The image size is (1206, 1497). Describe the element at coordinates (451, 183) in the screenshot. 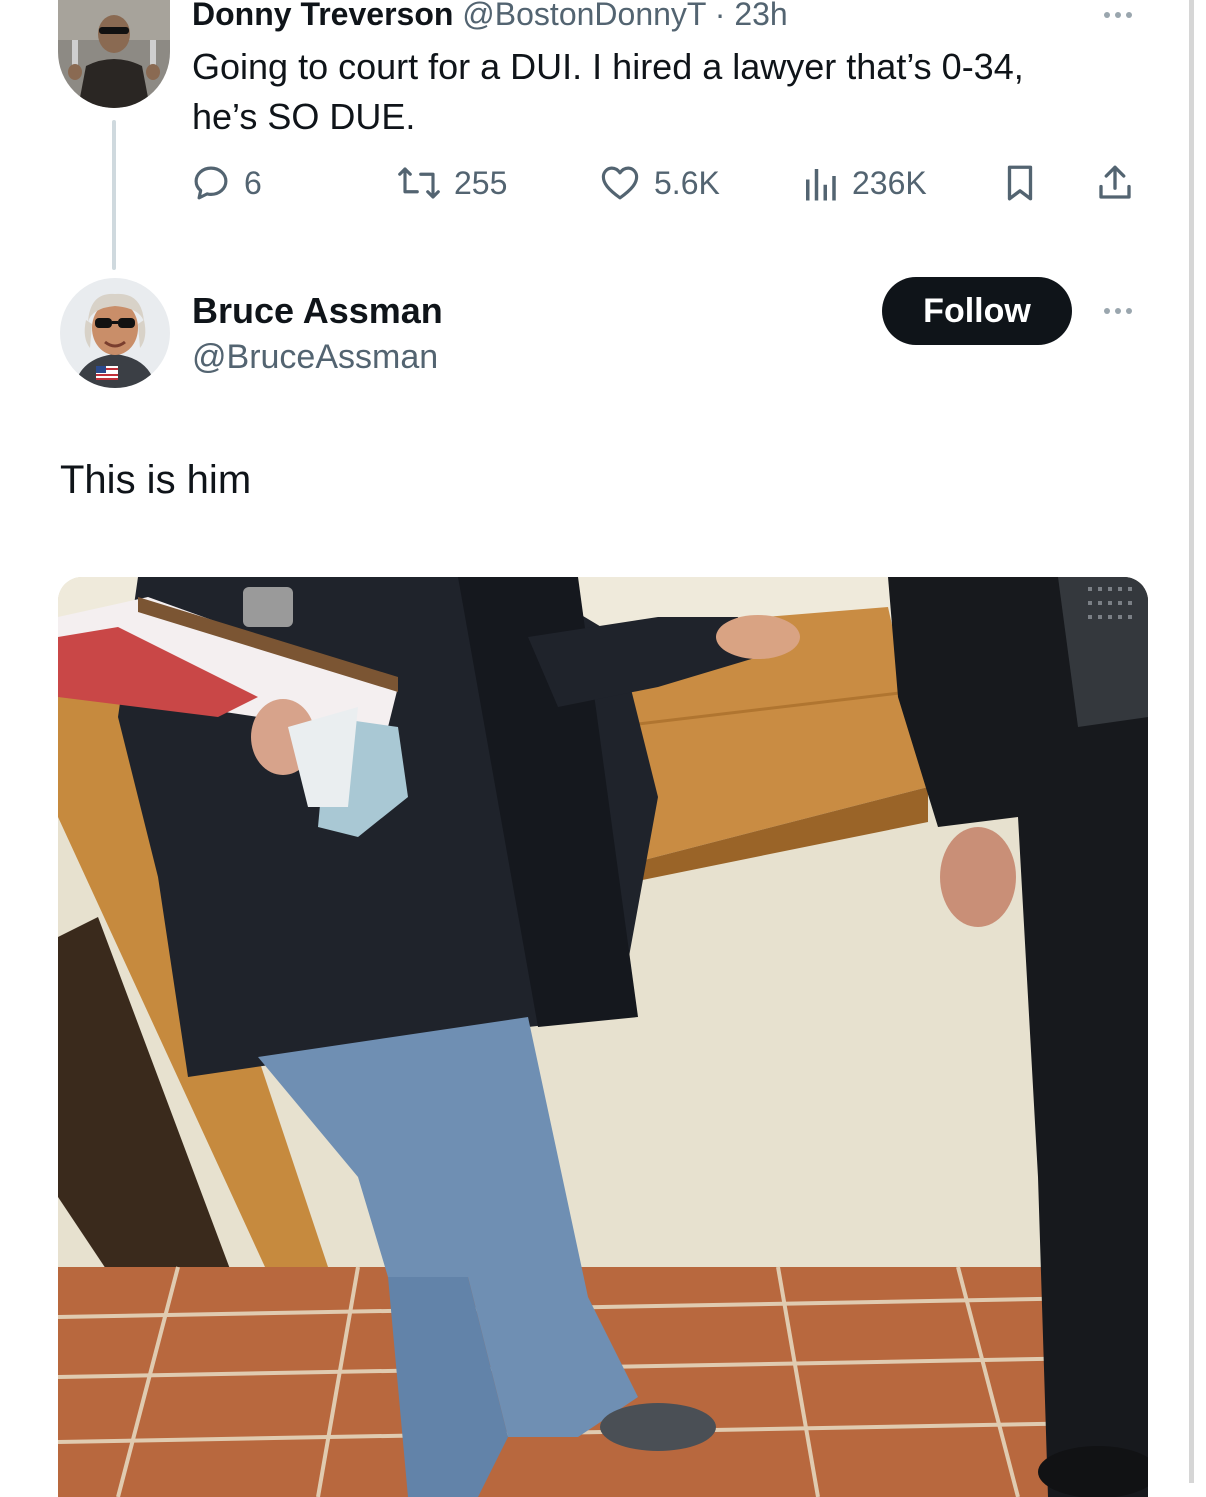

I see `repost-button: 255` at that location.